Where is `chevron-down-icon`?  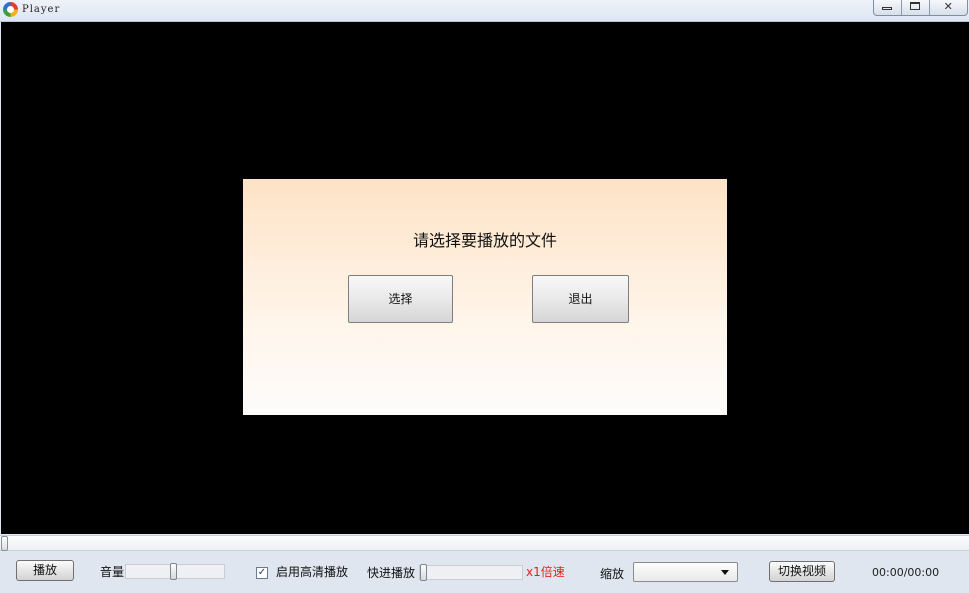 chevron-down-icon is located at coordinates (725, 572).